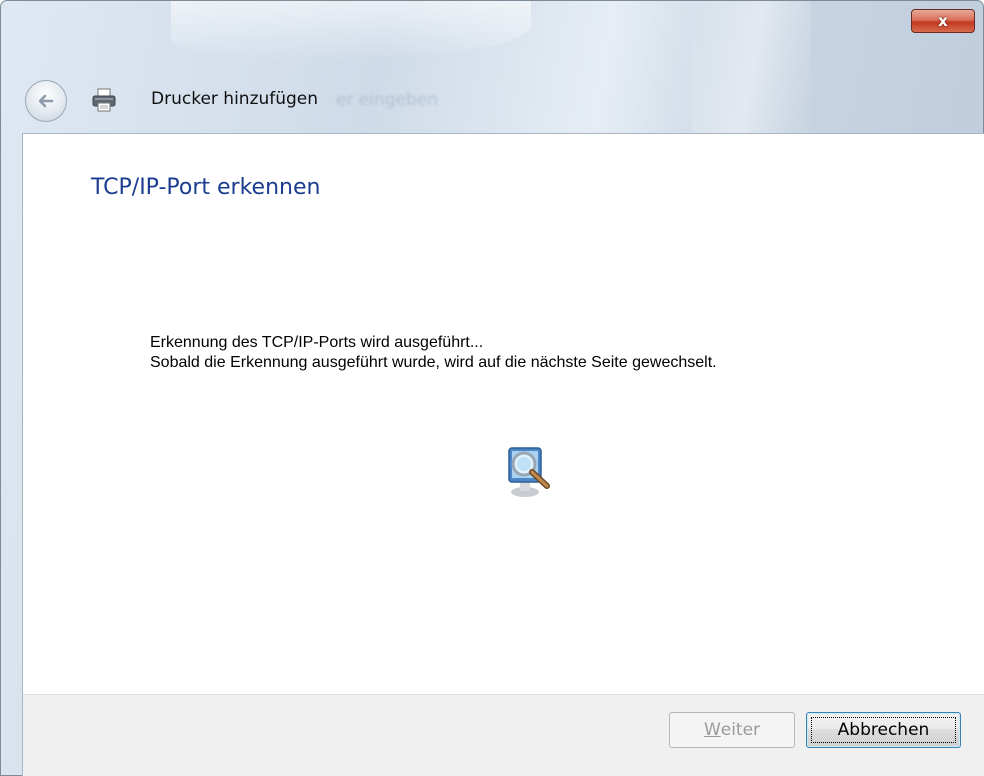 Image resolution: width=984 pixels, height=776 pixels. What do you see at coordinates (235, 99) in the screenshot?
I see `window-title: Drucker hinzufügen` at bounding box center [235, 99].